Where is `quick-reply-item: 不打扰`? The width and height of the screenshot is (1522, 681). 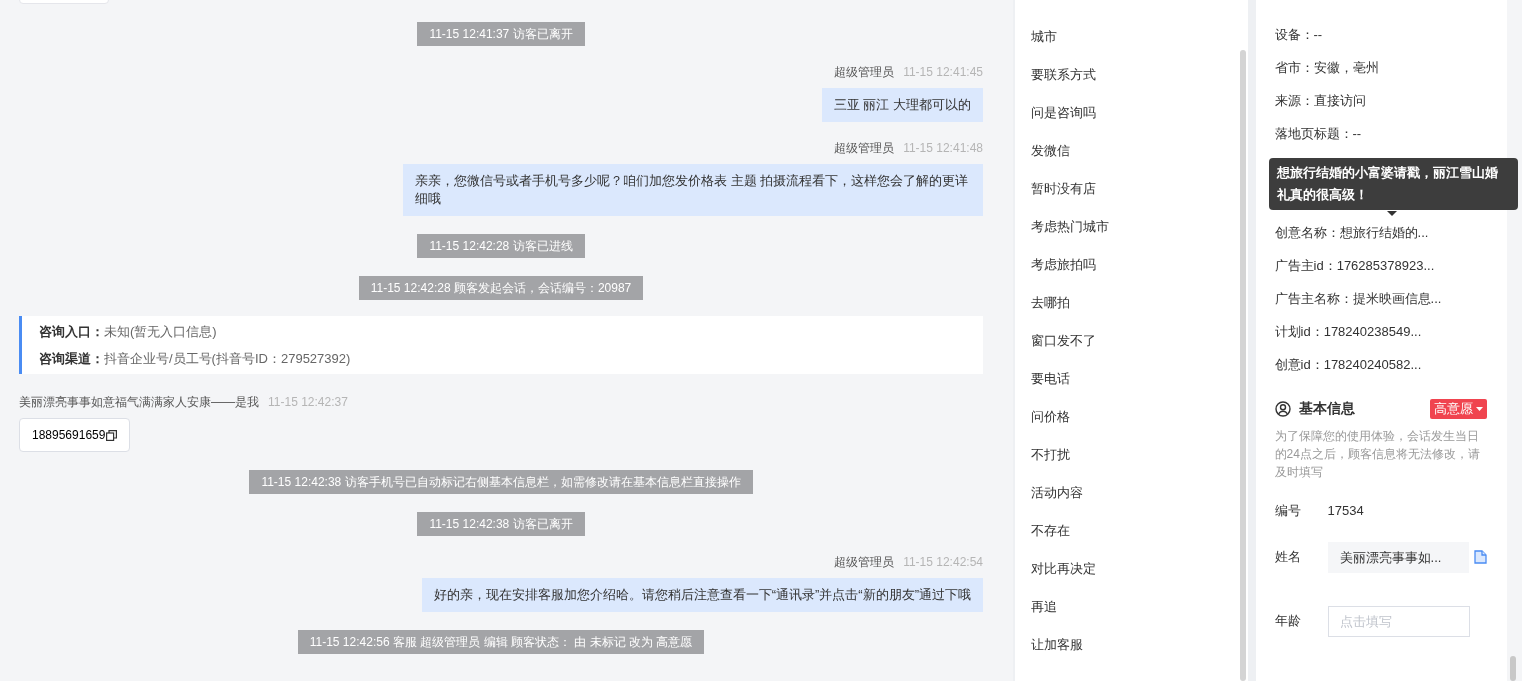
quick-reply-item: 不打扰 is located at coordinates (1042, 464).